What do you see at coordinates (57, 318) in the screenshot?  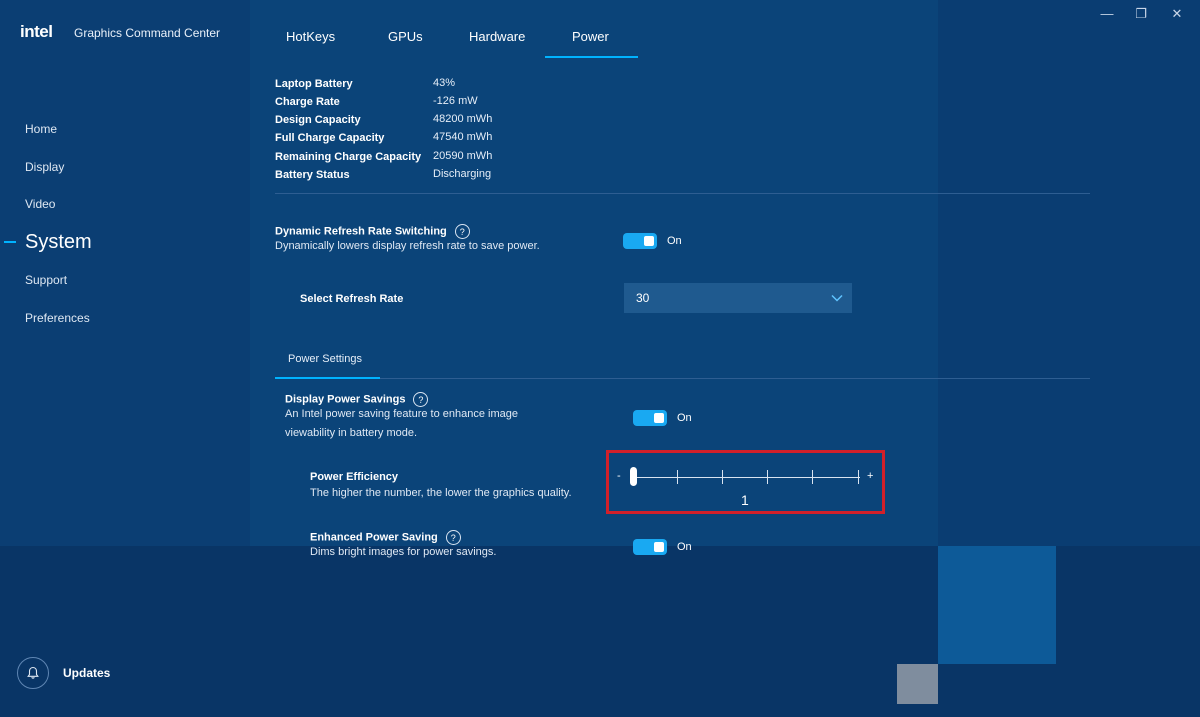 I see `sidebar-item-preferences: Preferences` at bounding box center [57, 318].